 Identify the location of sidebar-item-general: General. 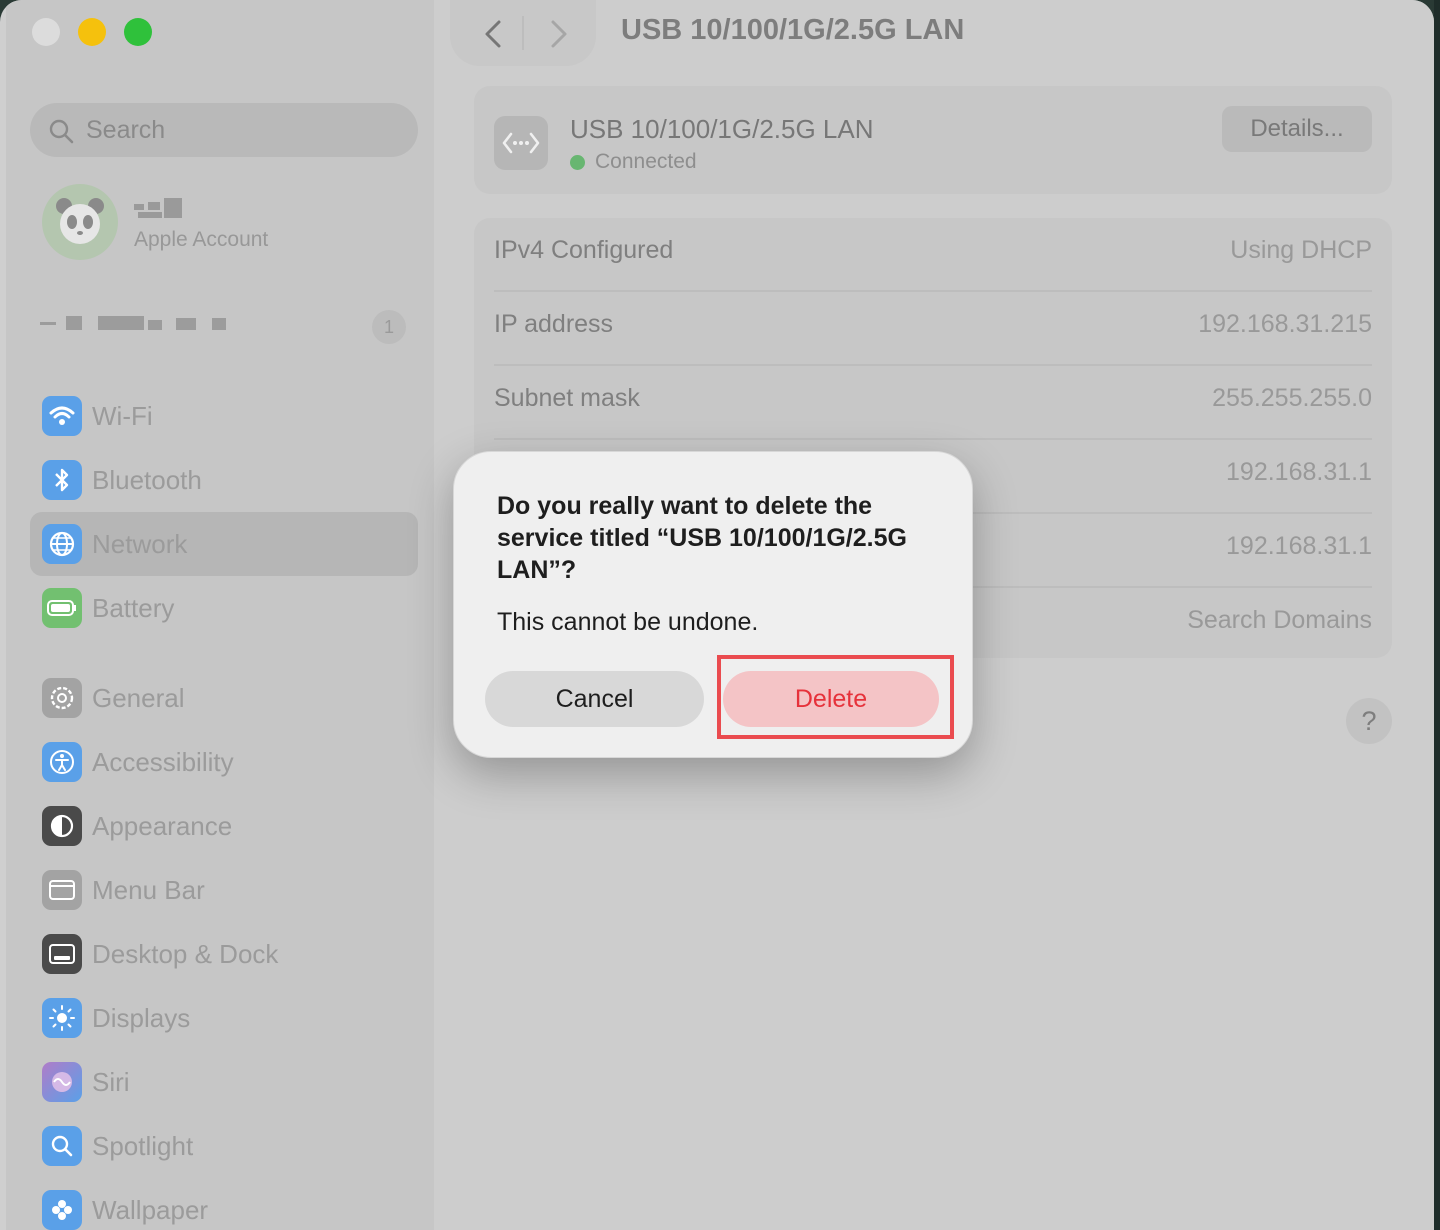
(224, 698).